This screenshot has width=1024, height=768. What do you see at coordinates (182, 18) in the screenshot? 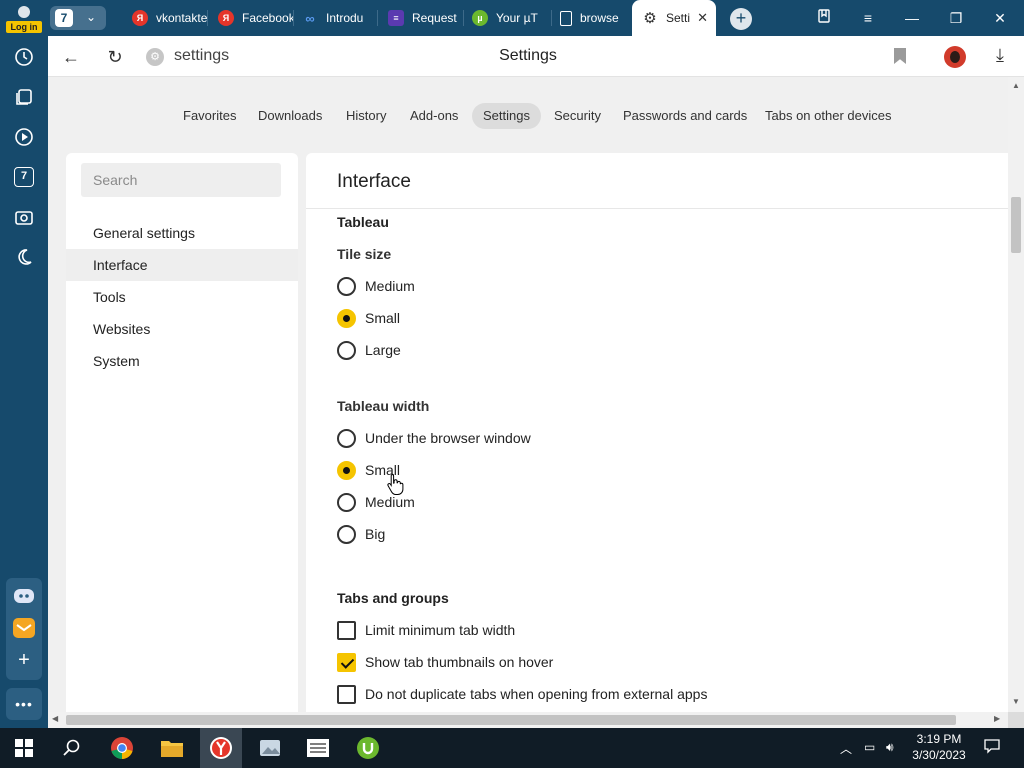
I see `tab-label: vkontakte` at bounding box center [182, 18].